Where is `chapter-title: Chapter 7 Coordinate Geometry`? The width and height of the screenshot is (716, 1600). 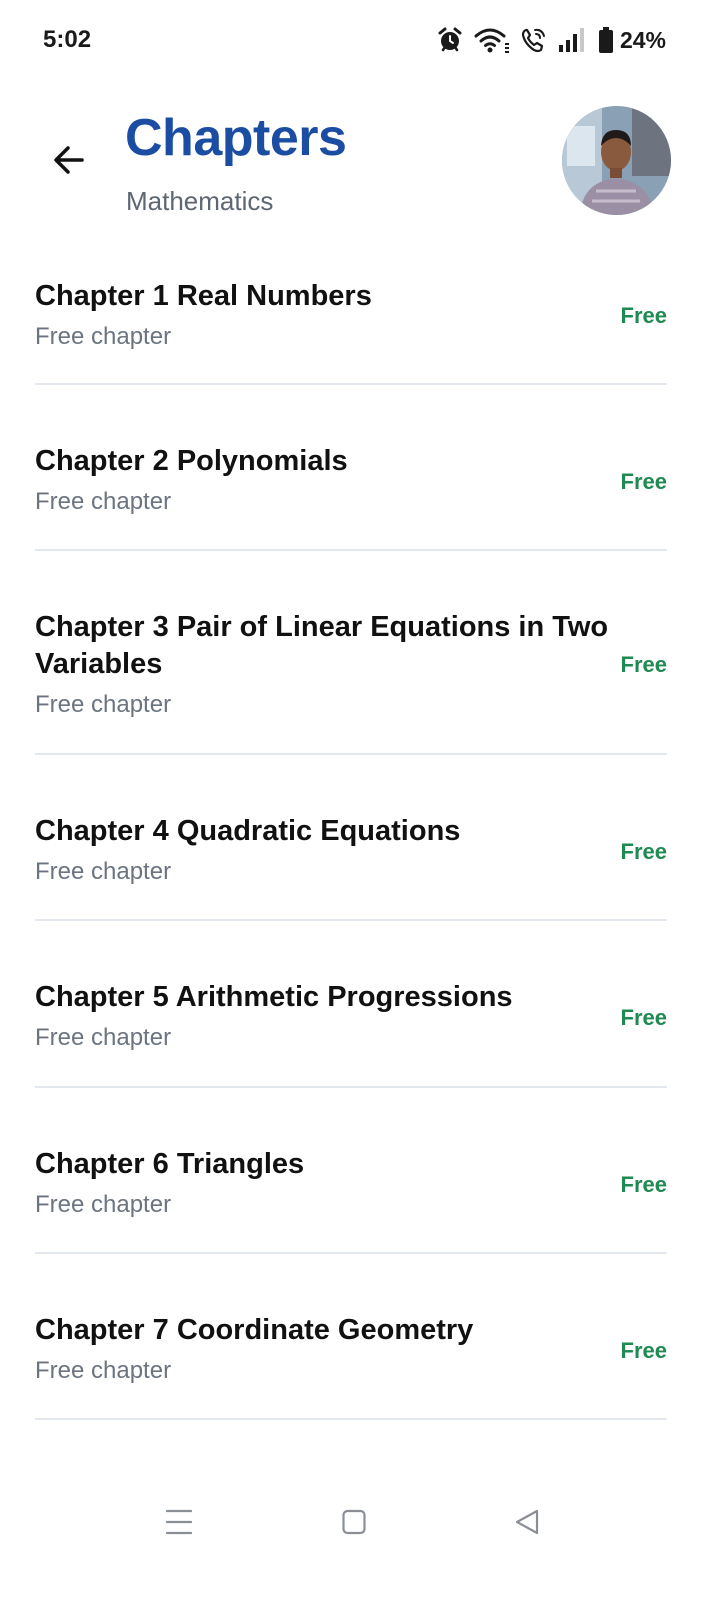 chapter-title: Chapter 7 Coordinate Geometry is located at coordinates (254, 1330).